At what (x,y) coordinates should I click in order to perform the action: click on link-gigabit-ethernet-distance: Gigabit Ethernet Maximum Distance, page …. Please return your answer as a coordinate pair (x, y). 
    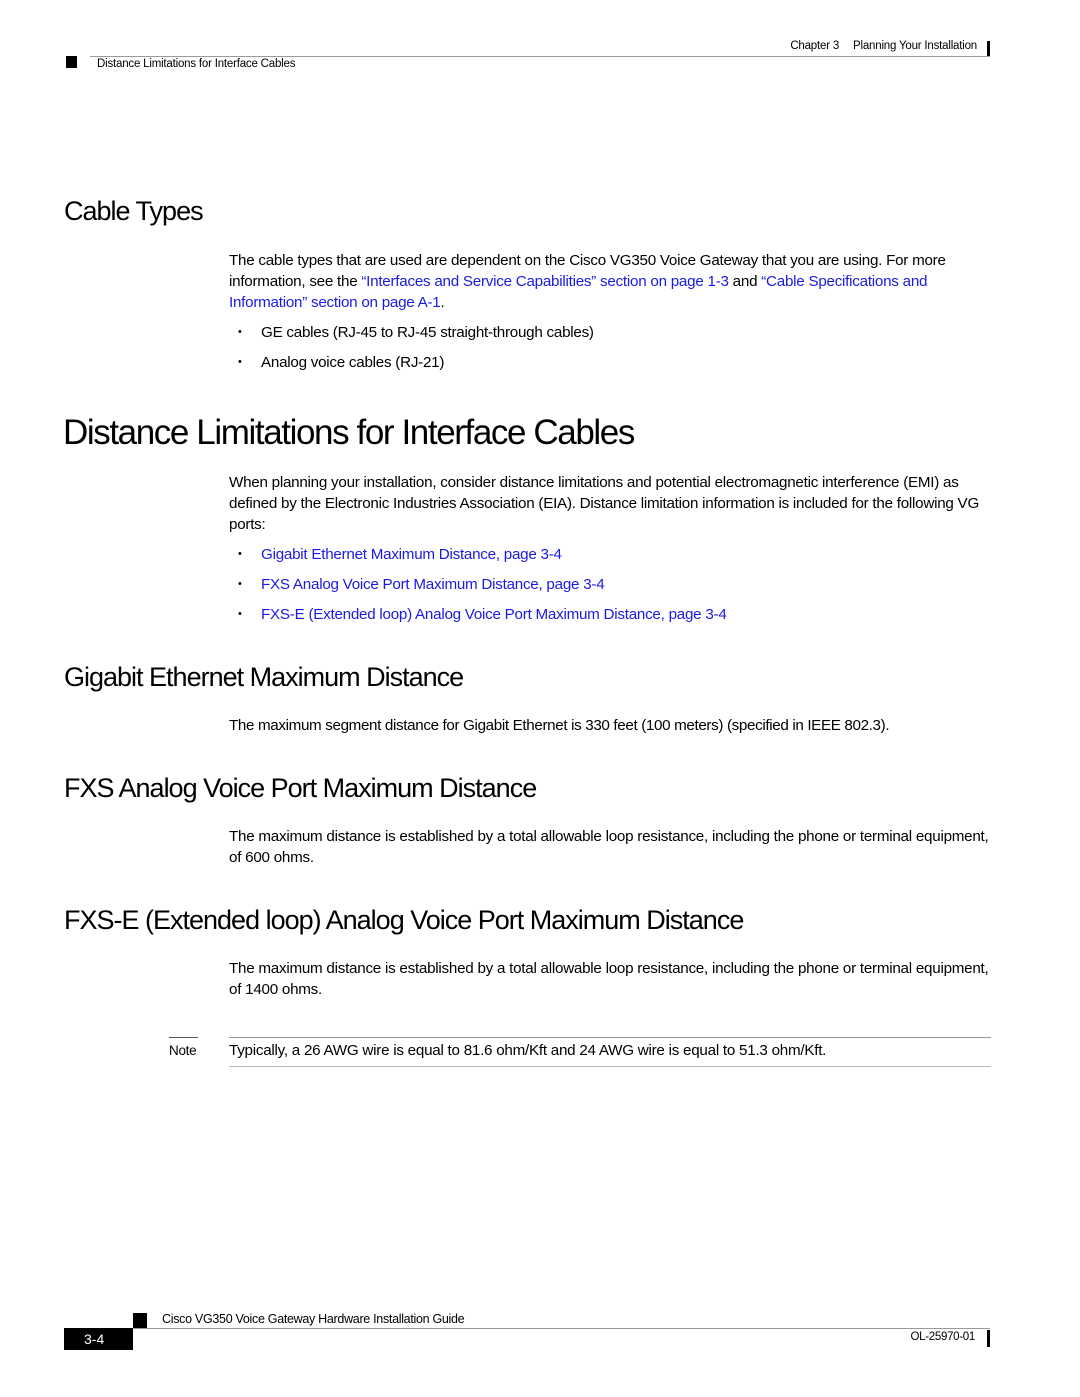
    Looking at the image, I should click on (411, 554).